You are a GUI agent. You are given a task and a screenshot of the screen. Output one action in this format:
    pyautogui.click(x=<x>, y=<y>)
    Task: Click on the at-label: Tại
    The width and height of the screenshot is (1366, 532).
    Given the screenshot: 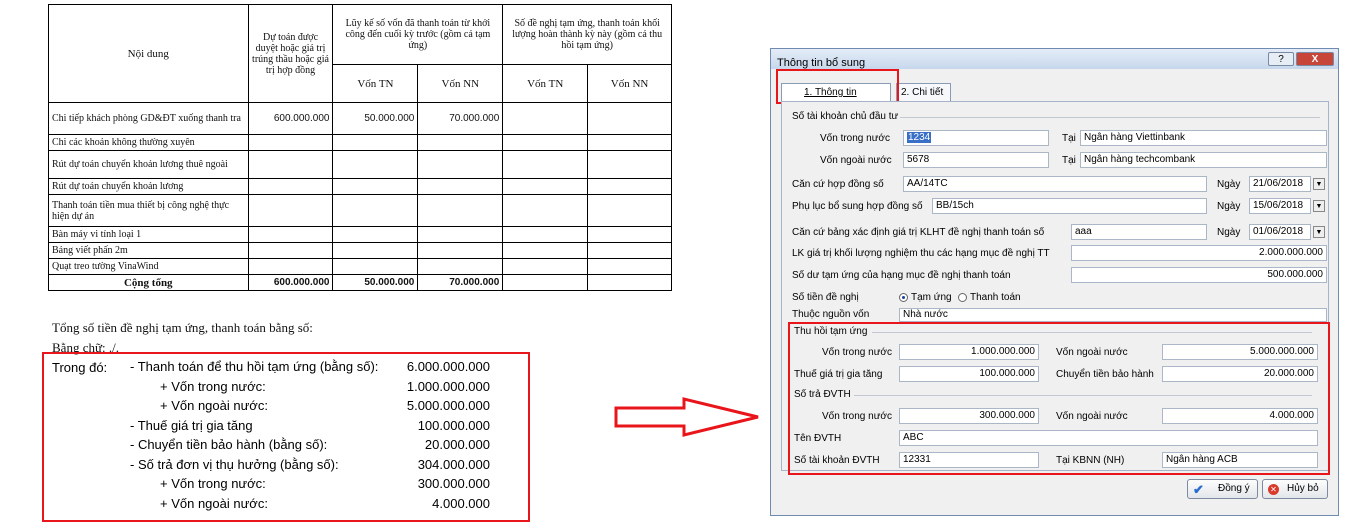 What is the action you would take?
    pyautogui.click(x=1069, y=138)
    